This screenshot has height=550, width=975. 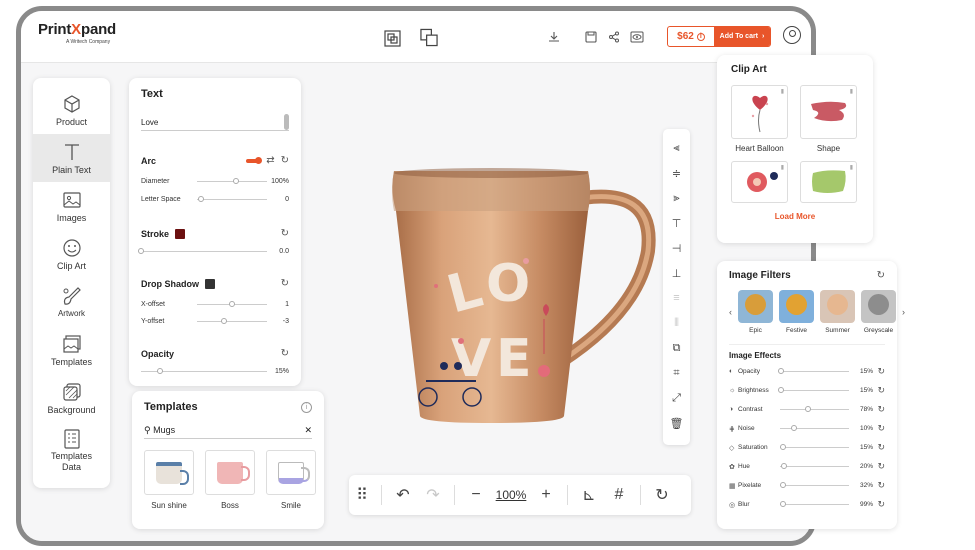 What do you see at coordinates (403, 495) in the screenshot?
I see `undo-icon: ↶` at bounding box center [403, 495].